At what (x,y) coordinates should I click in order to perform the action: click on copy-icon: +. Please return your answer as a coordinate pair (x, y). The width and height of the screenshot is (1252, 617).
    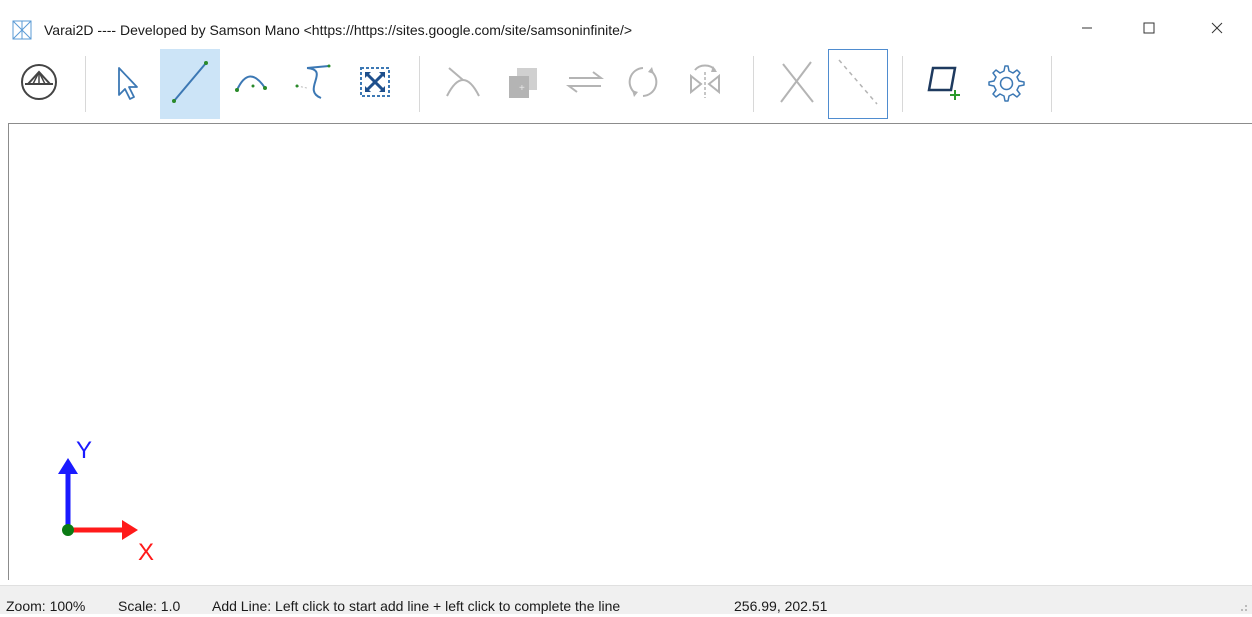
    Looking at the image, I should click on (523, 84).